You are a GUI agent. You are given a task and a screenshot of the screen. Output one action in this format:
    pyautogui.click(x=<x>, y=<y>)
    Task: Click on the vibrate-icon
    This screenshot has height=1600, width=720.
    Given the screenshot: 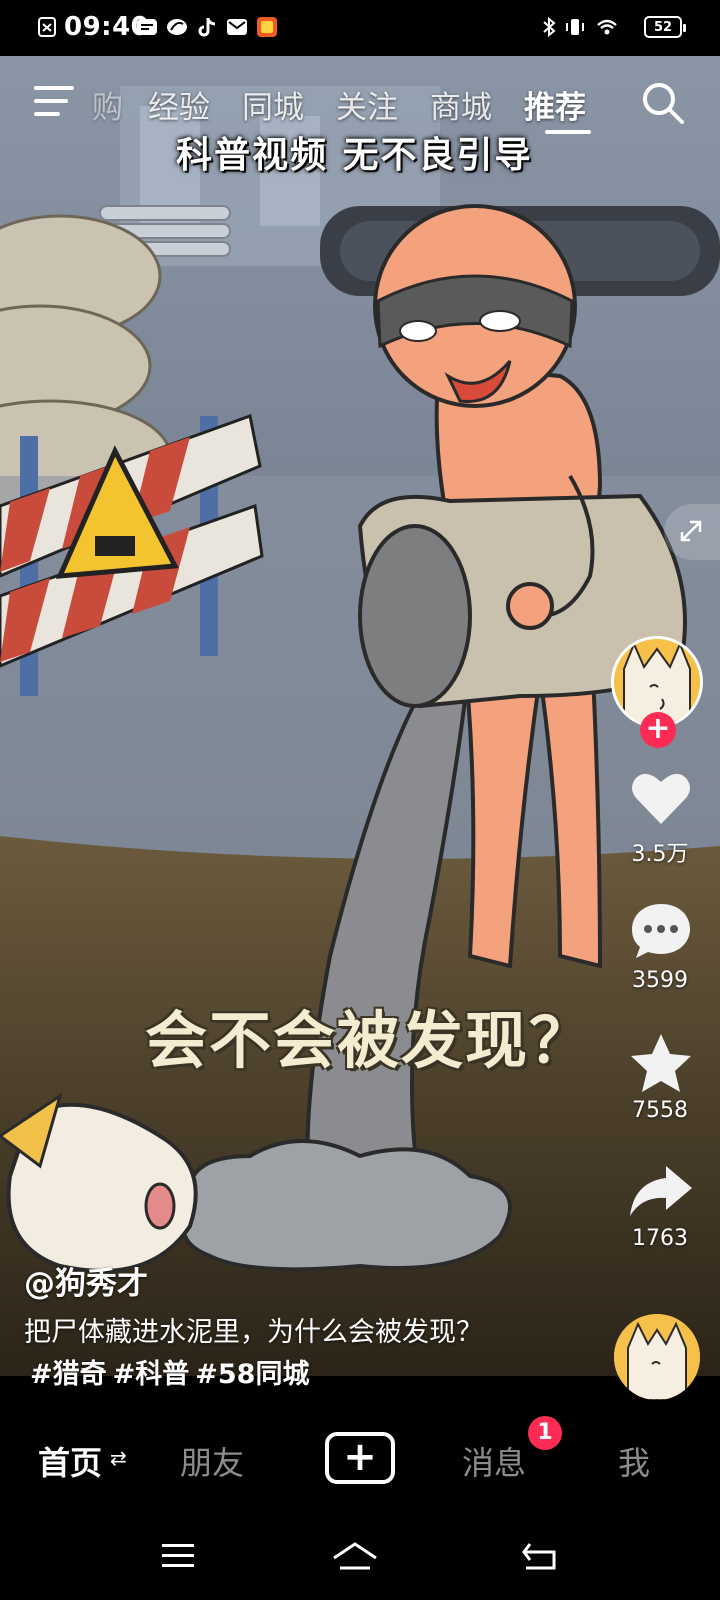 What is the action you would take?
    pyautogui.click(x=575, y=27)
    